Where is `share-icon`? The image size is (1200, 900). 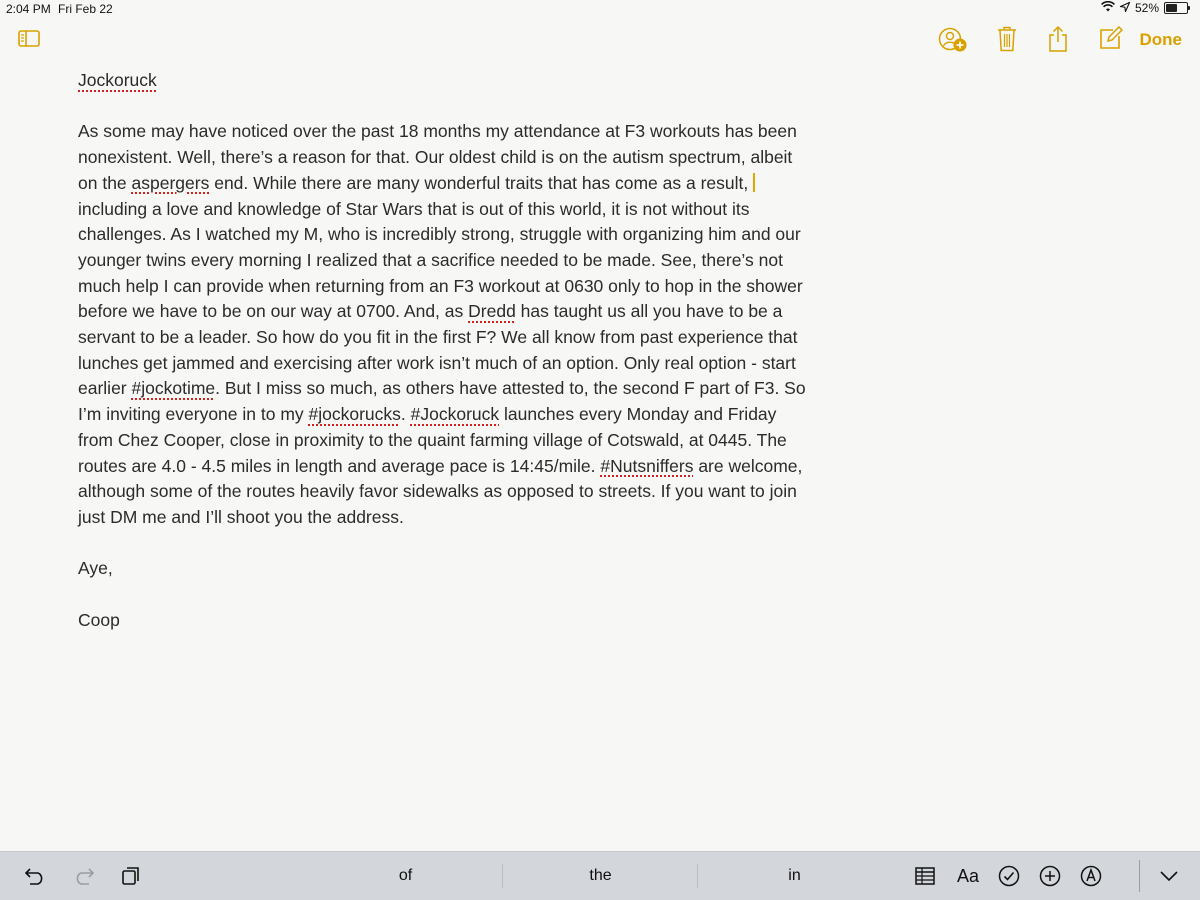 share-icon is located at coordinates (1058, 39).